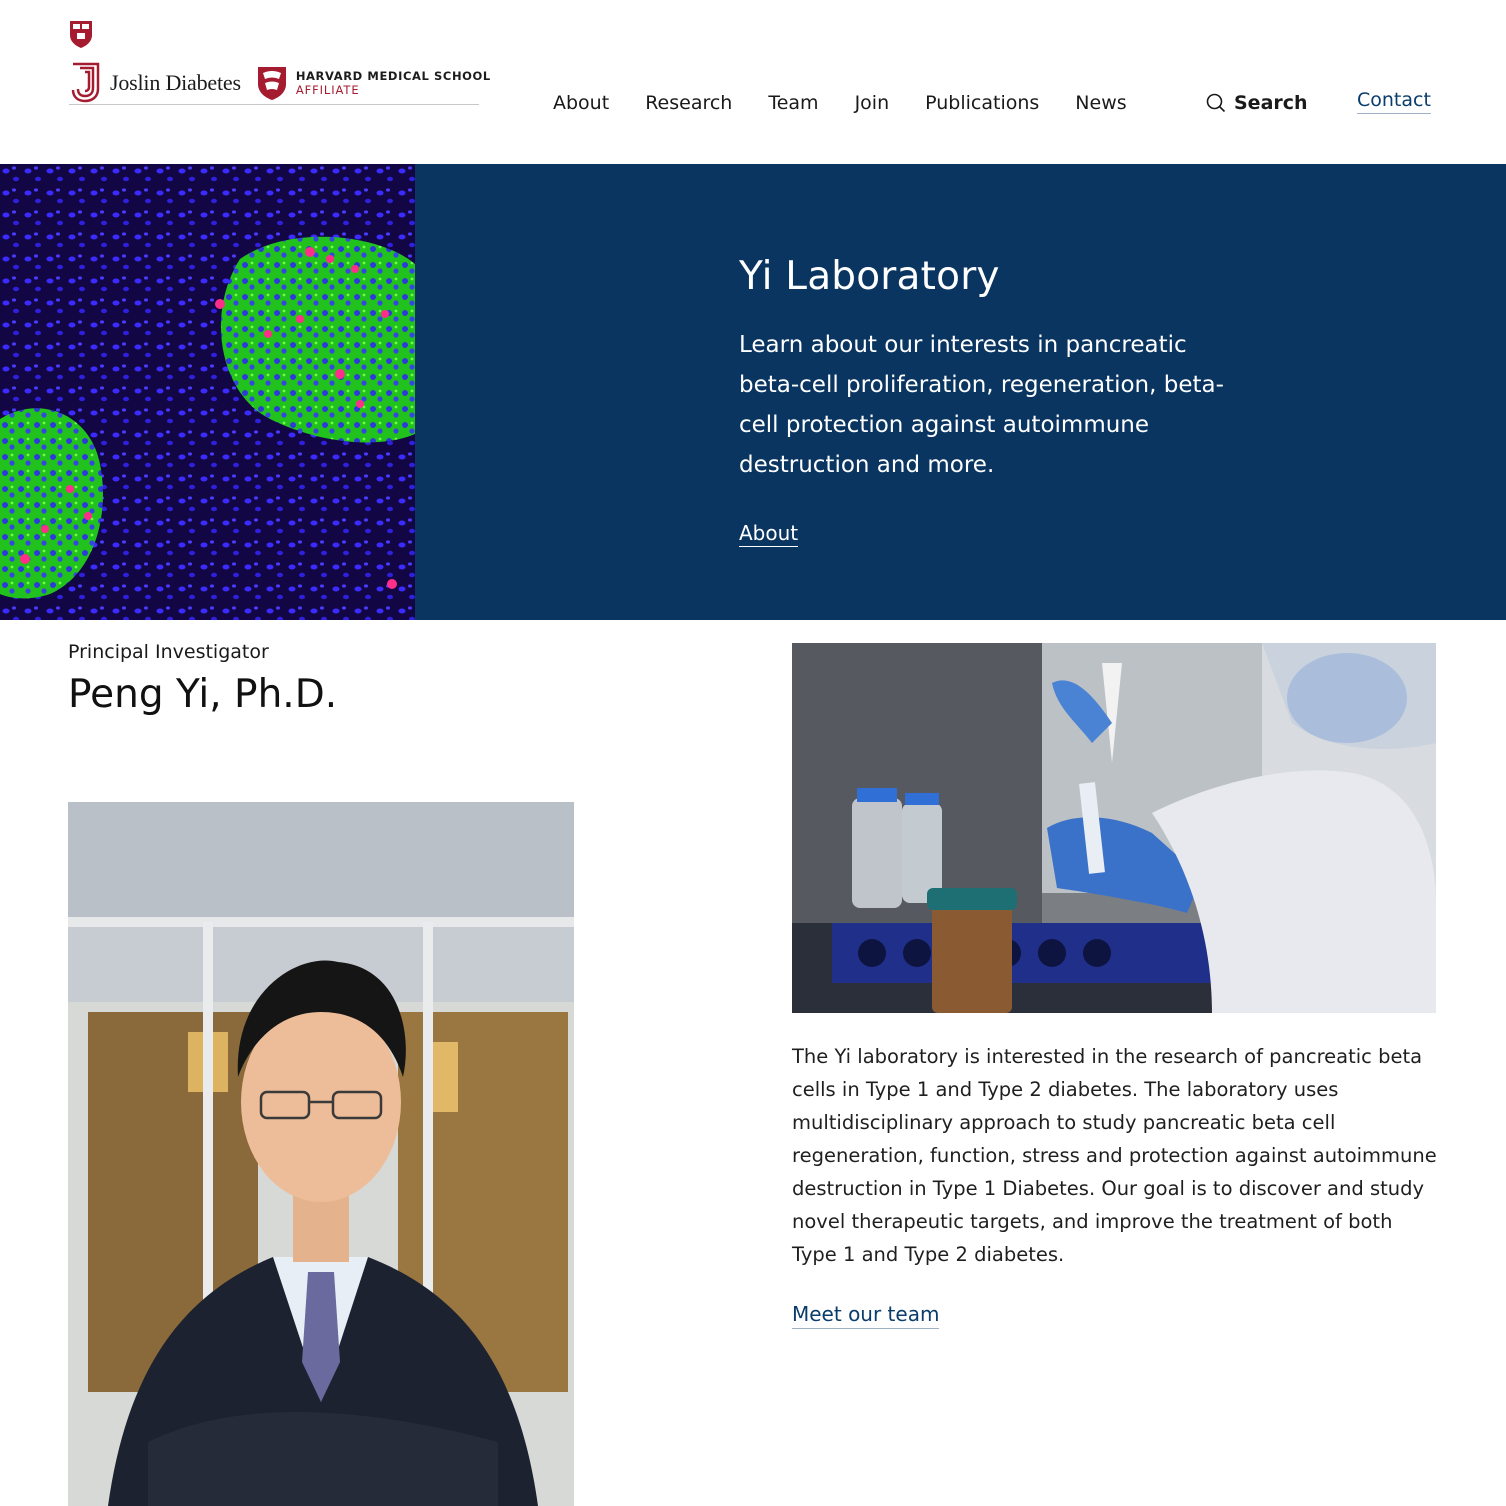  I want to click on brand-name: Joslin Diabetes, so click(175, 82).